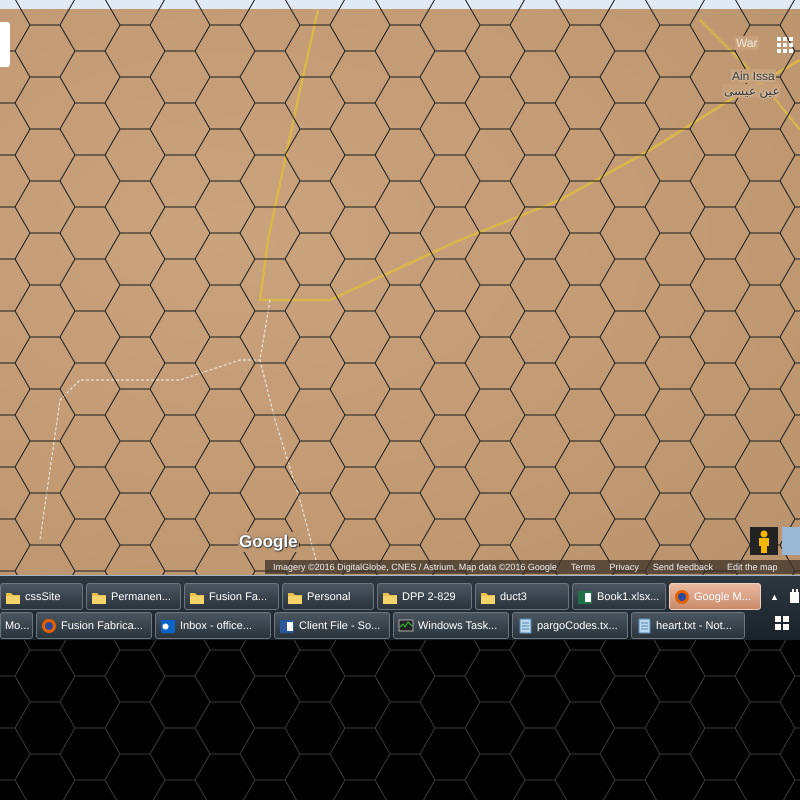 The width and height of the screenshot is (800, 800). I want to click on map-logo: Google, so click(268, 542).